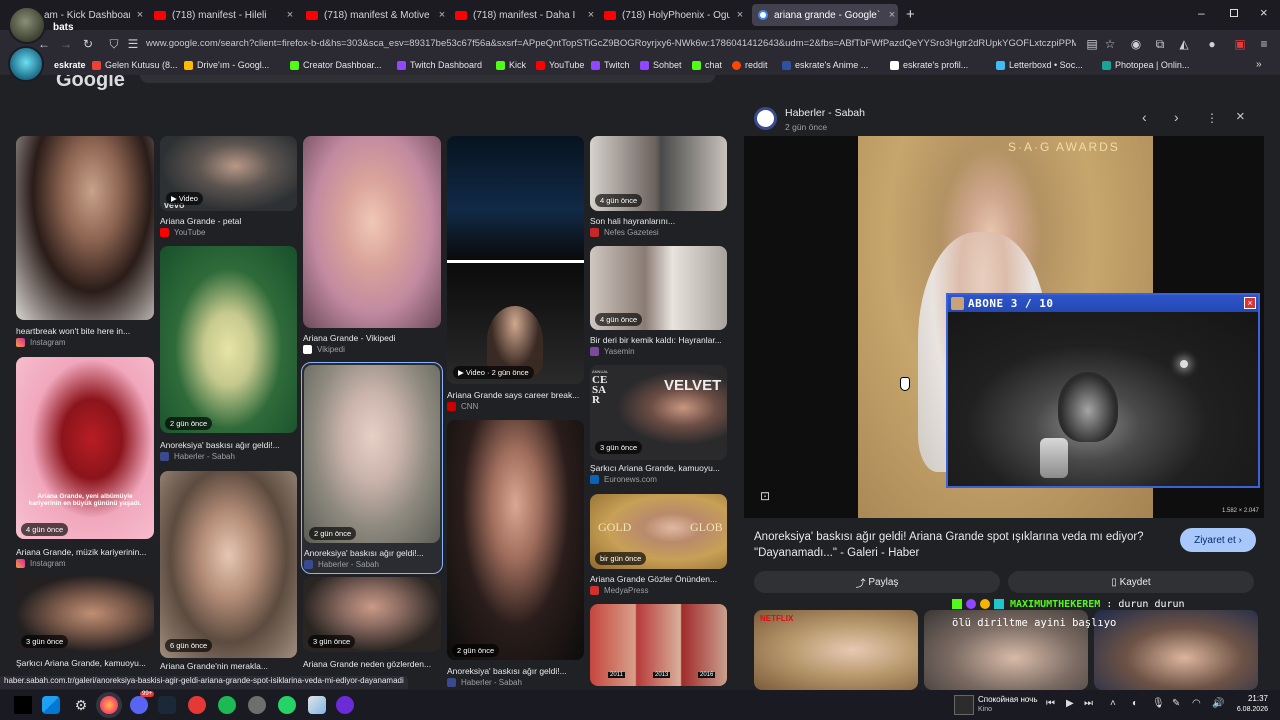  I want to click on visit-button: Ziyaret et ›, so click(1218, 540).